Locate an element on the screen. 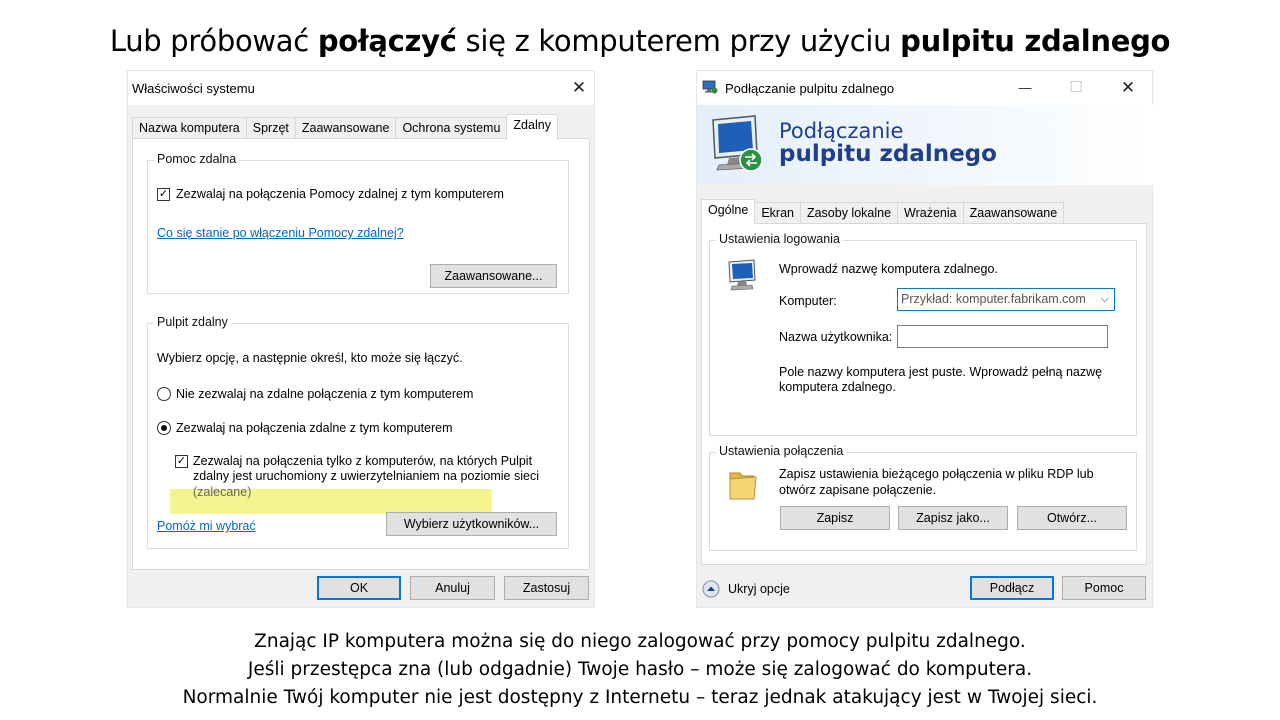 The width and height of the screenshot is (1280, 720). window-title: Właściwości systemu is located at coordinates (193, 88).